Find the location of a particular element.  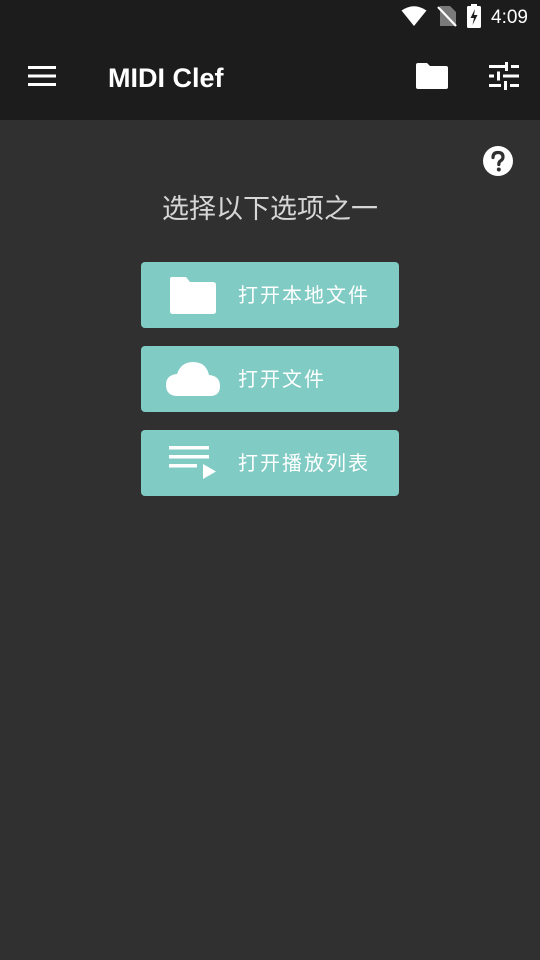

open-folder-button is located at coordinates (432, 78).